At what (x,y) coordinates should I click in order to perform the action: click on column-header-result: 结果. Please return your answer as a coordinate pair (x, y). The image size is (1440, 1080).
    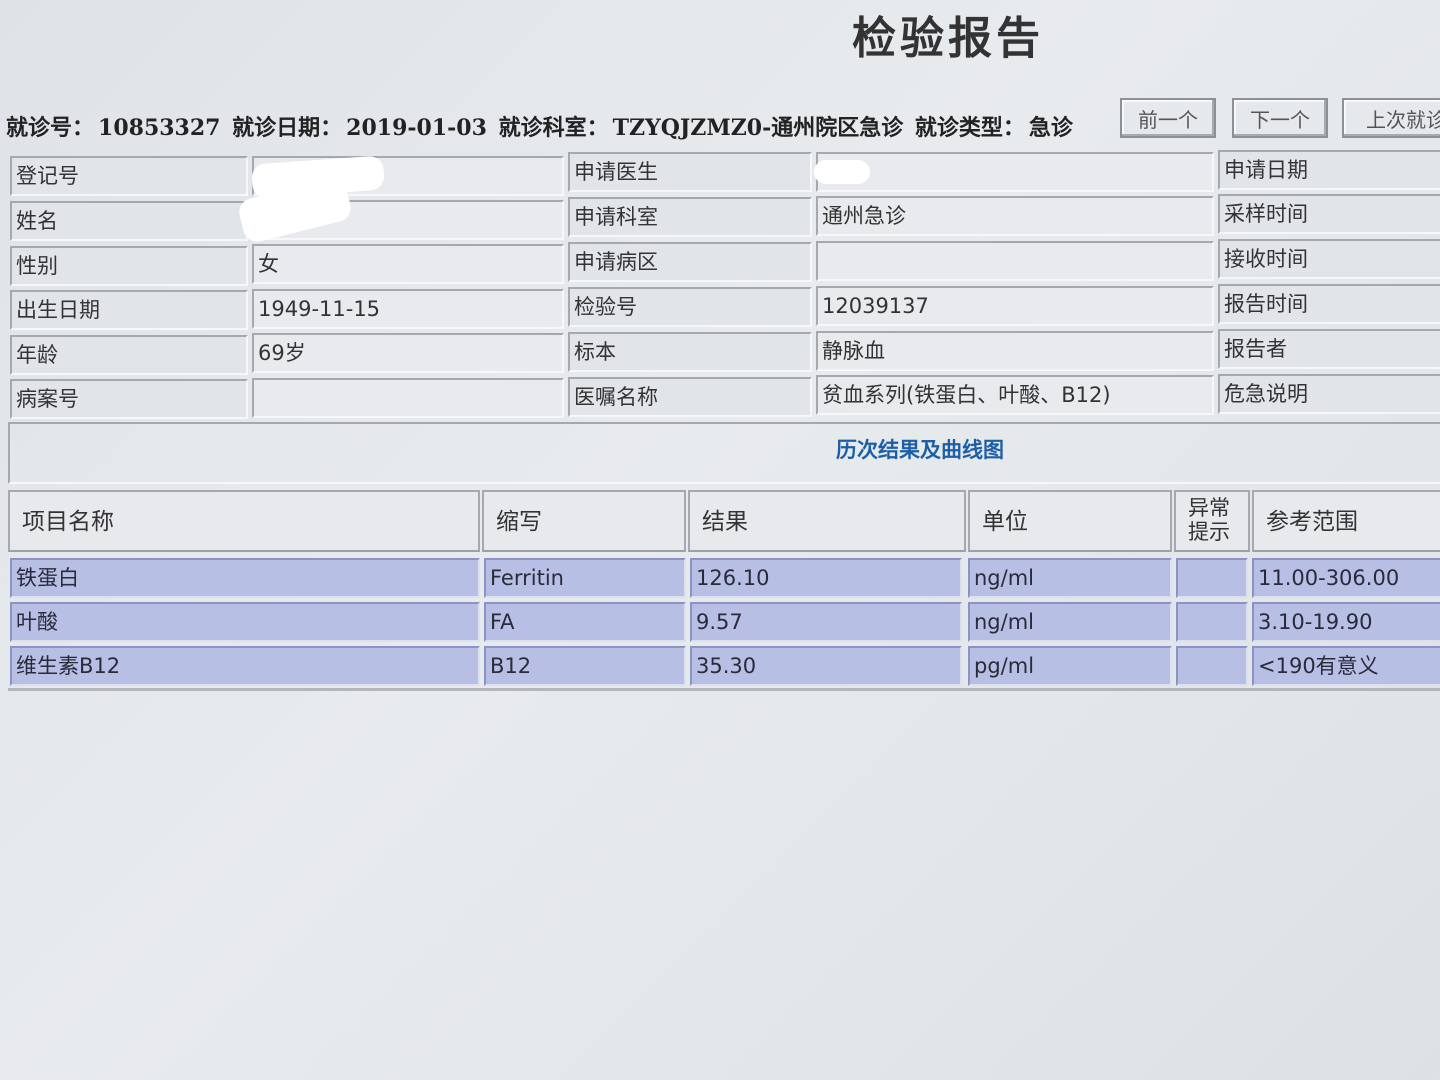
    Looking at the image, I should click on (827, 521).